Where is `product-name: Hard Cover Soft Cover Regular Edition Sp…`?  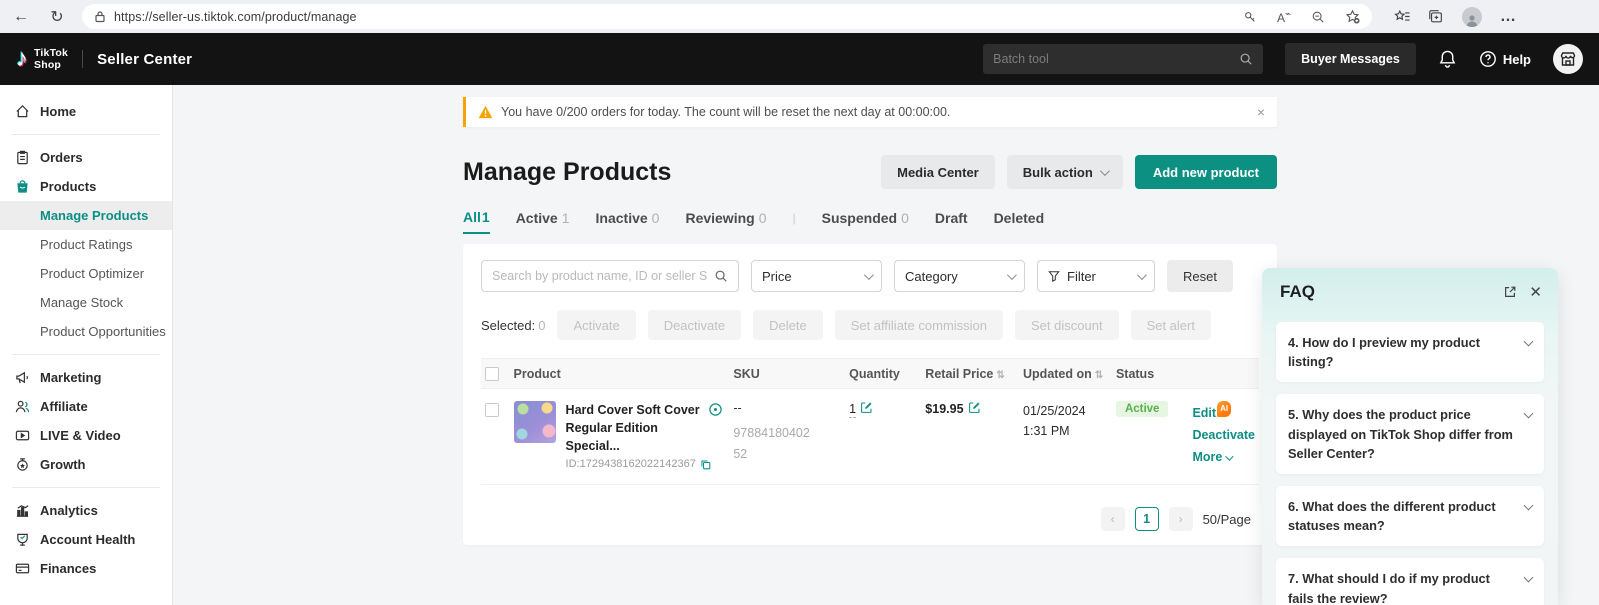 product-name: Hard Cover Soft Cover Regular Edition Sp… is located at coordinates (641, 428).